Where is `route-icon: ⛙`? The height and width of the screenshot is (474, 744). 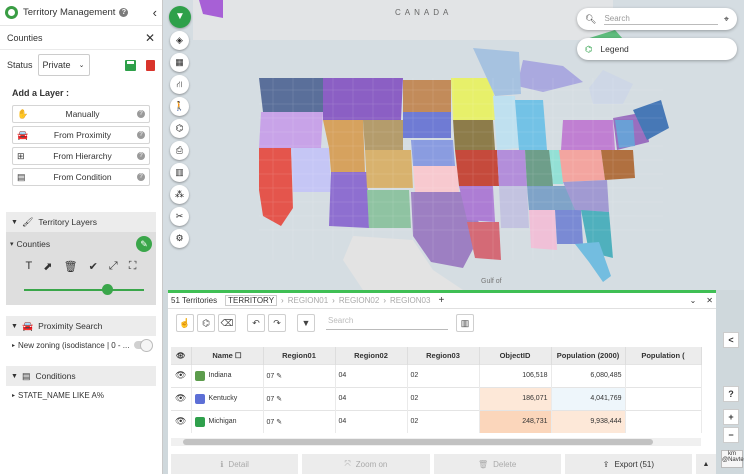 route-icon: ⛙ is located at coordinates (179, 84).